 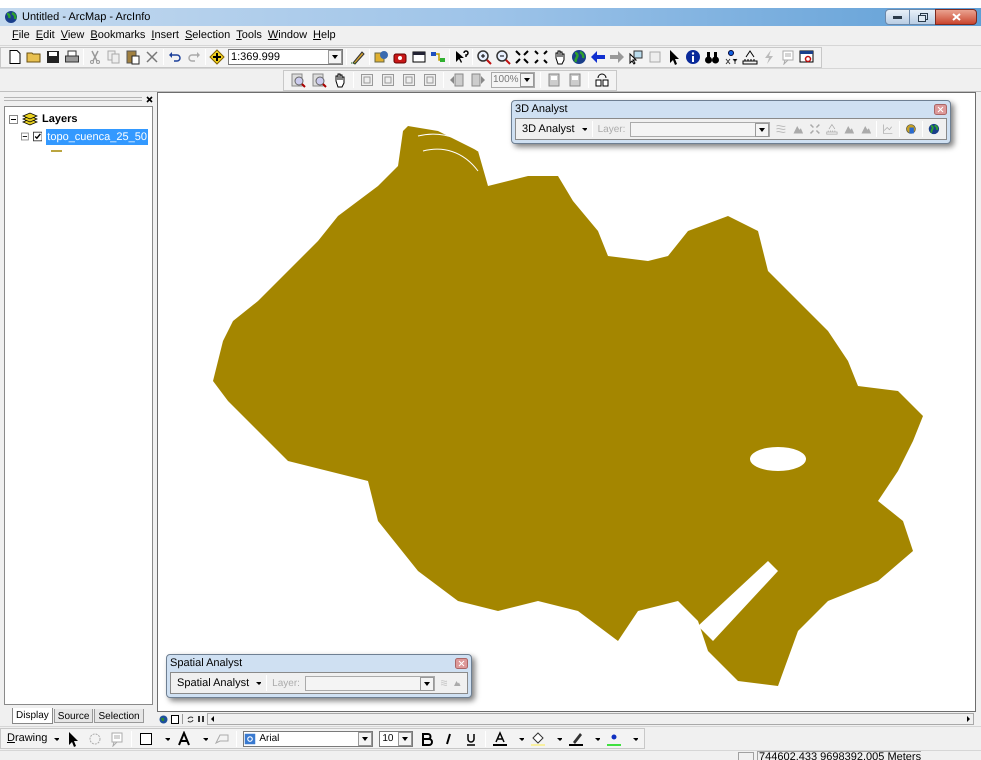 What do you see at coordinates (308, 738) in the screenshot?
I see `font-dropdown: Arial` at bounding box center [308, 738].